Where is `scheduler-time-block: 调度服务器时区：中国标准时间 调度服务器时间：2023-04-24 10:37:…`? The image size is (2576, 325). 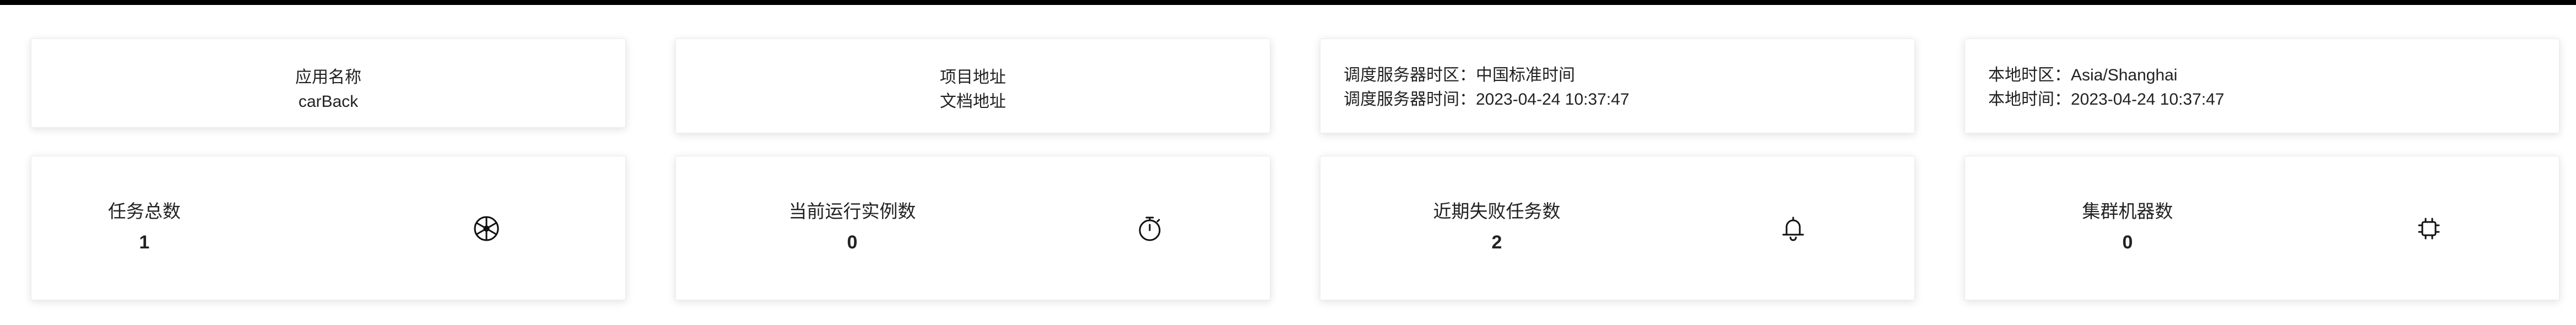 scheduler-time-block: 调度服务器时区：中国标准时间 调度服务器时间：2023-04-24 10:37:… is located at coordinates (1487, 87).